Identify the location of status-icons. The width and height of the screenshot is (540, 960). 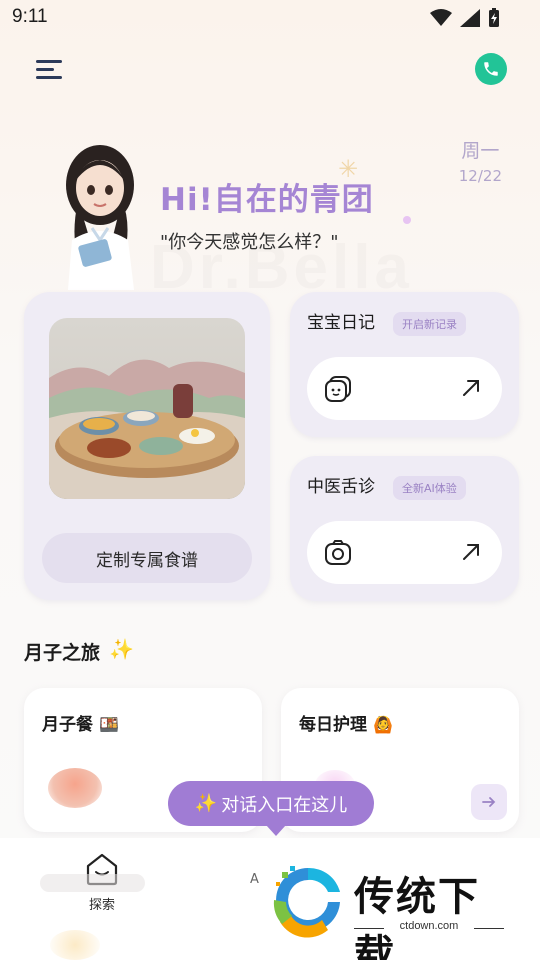
(465, 18).